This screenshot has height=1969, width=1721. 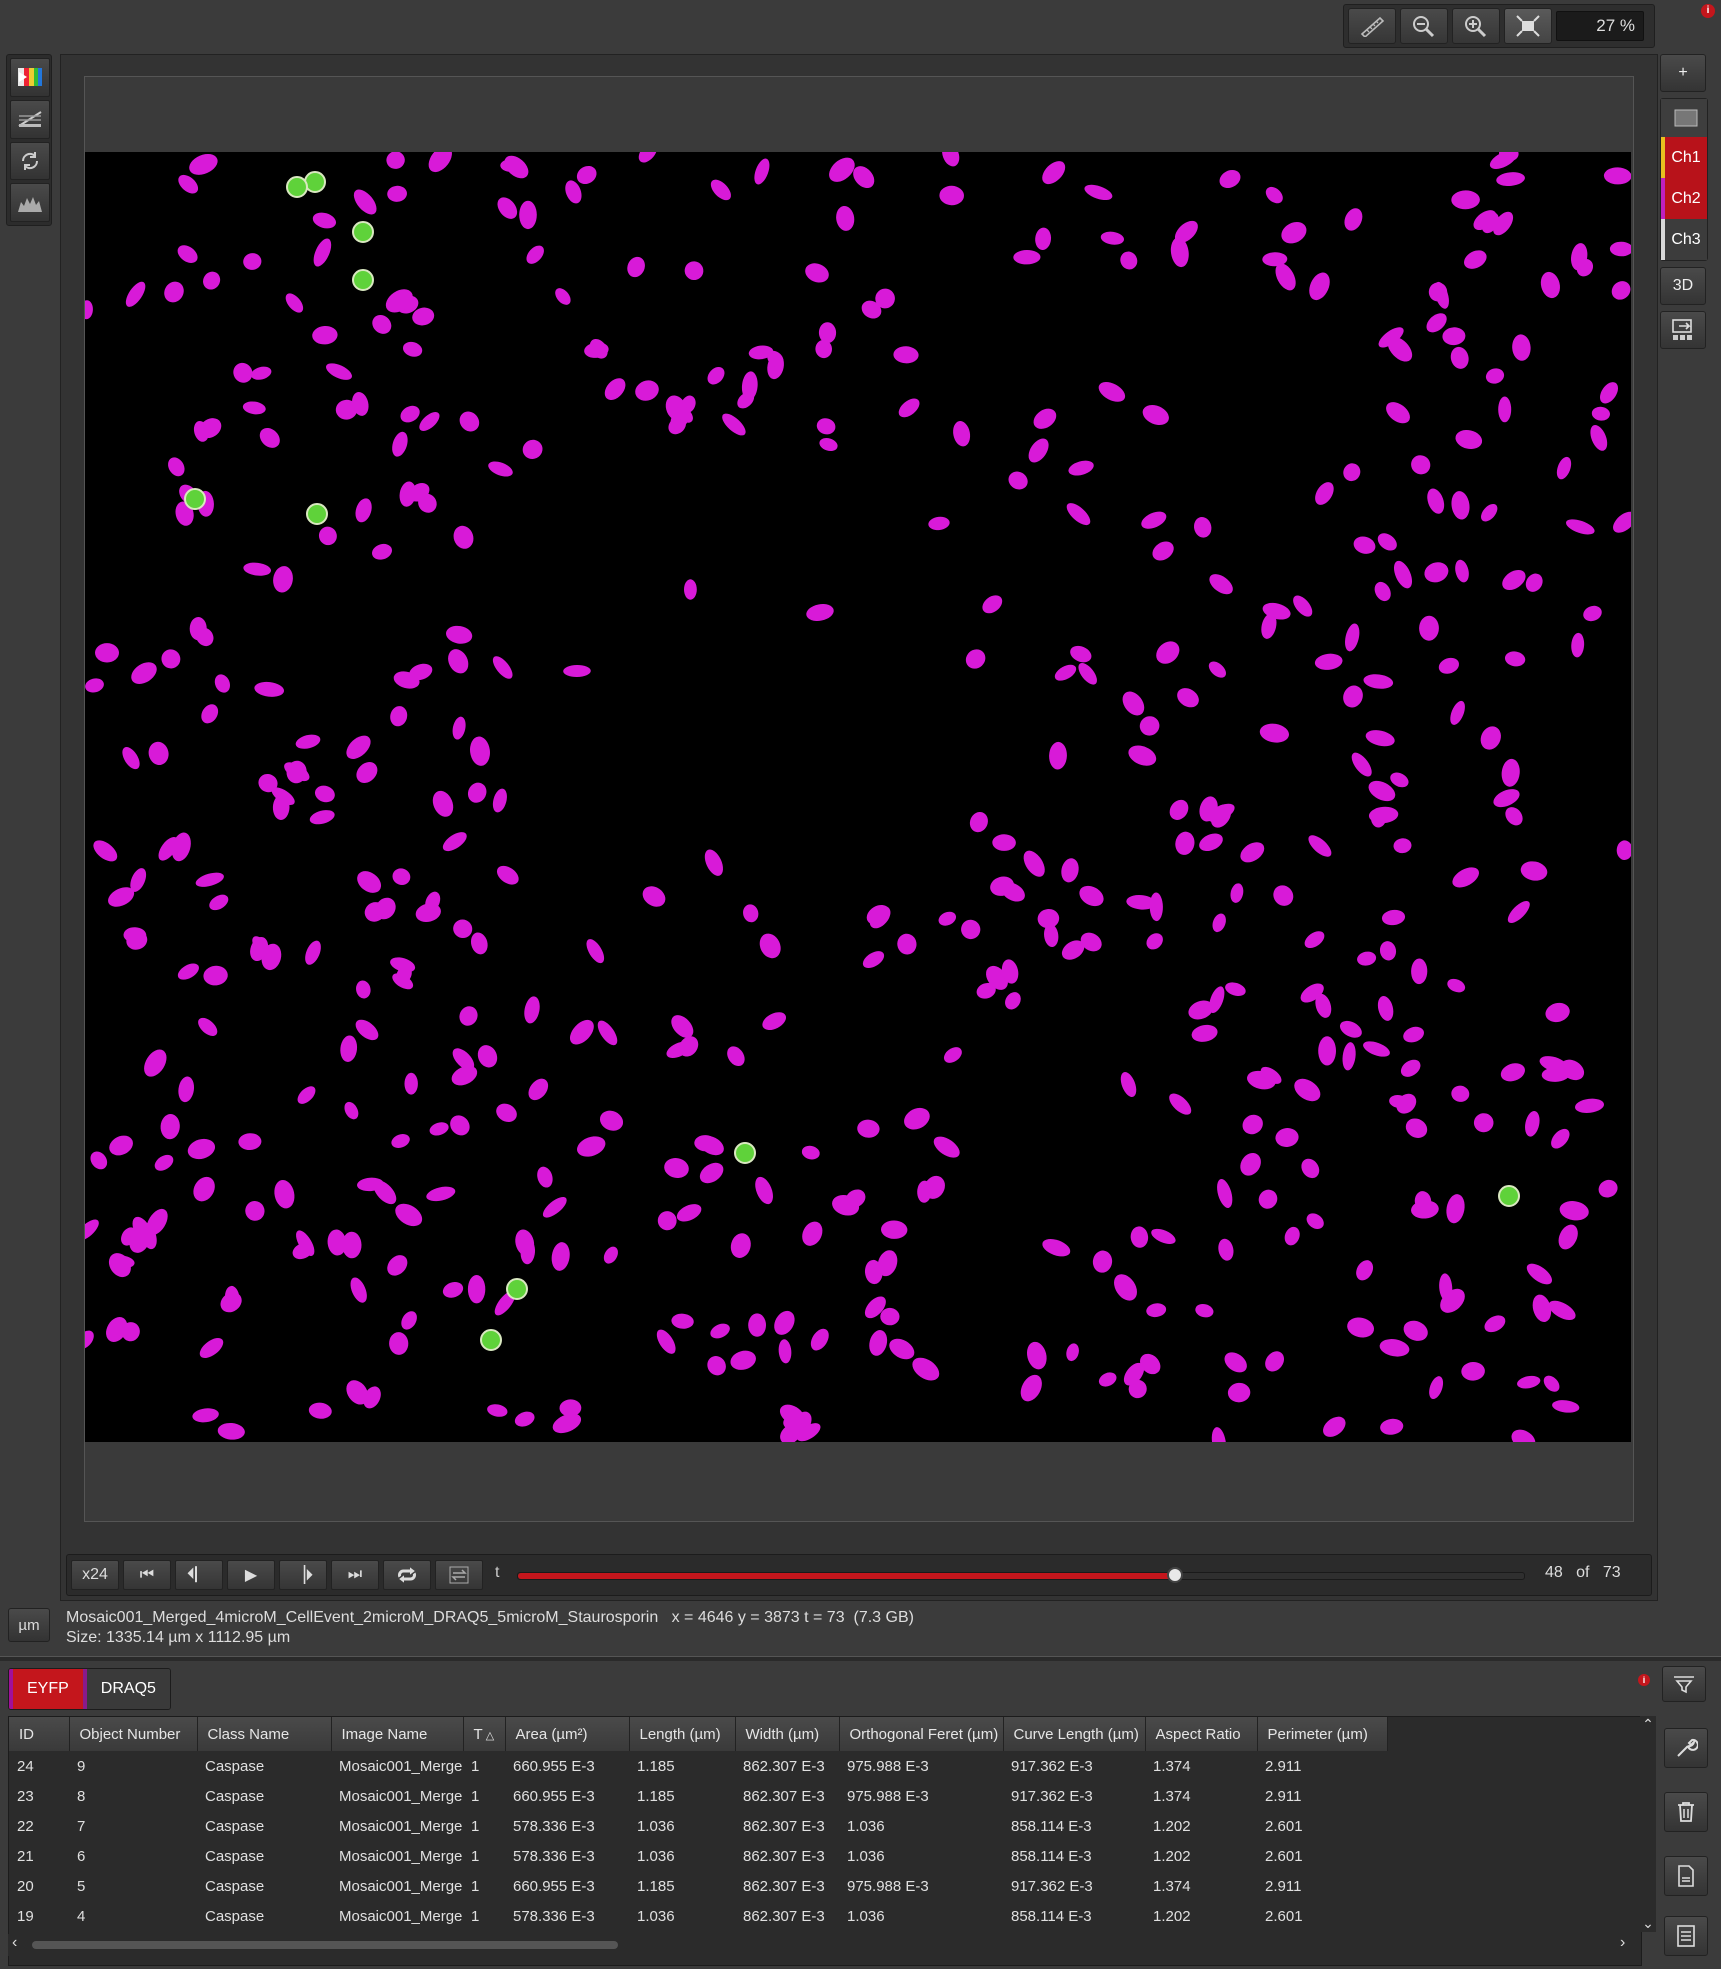 I want to click on tab-draq5: DRAQ5, so click(x=126, y=1689).